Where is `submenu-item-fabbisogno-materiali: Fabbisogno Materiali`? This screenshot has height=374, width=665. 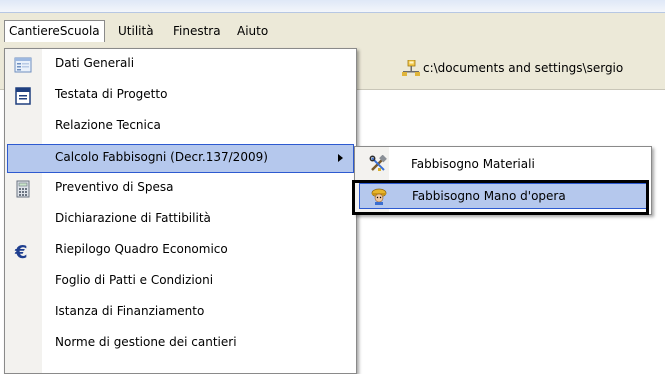 submenu-item-fabbisogno-materiali: Fabbisogno Materiali is located at coordinates (503, 164).